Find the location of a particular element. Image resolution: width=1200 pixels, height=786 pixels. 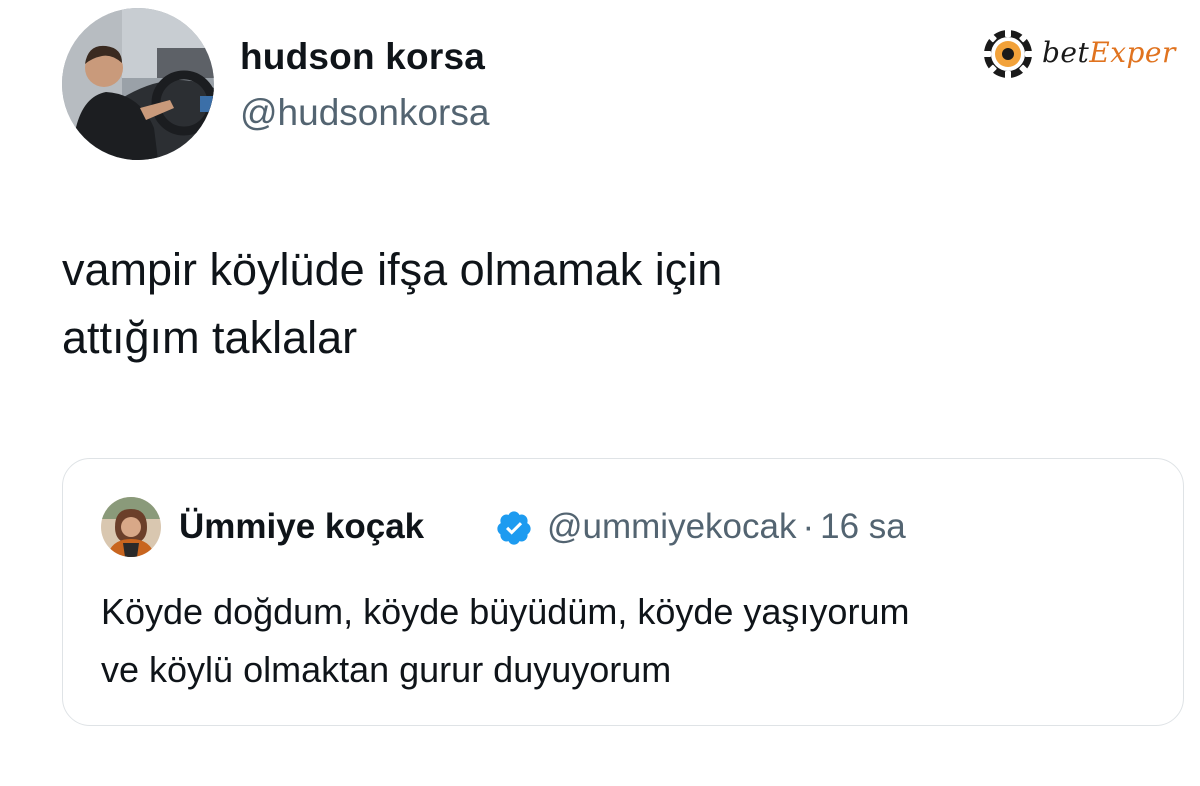

watermark-text: betExper is located at coordinates (1109, 52).